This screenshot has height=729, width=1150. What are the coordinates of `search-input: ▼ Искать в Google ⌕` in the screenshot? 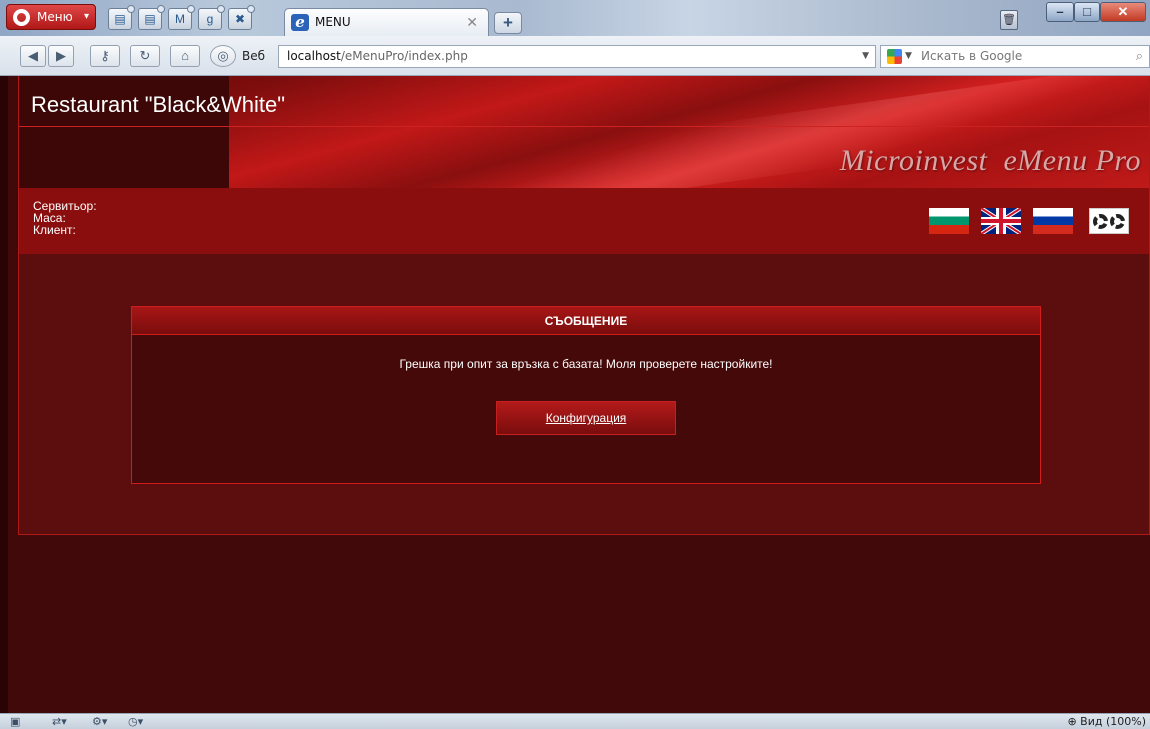 It's located at (1015, 56).